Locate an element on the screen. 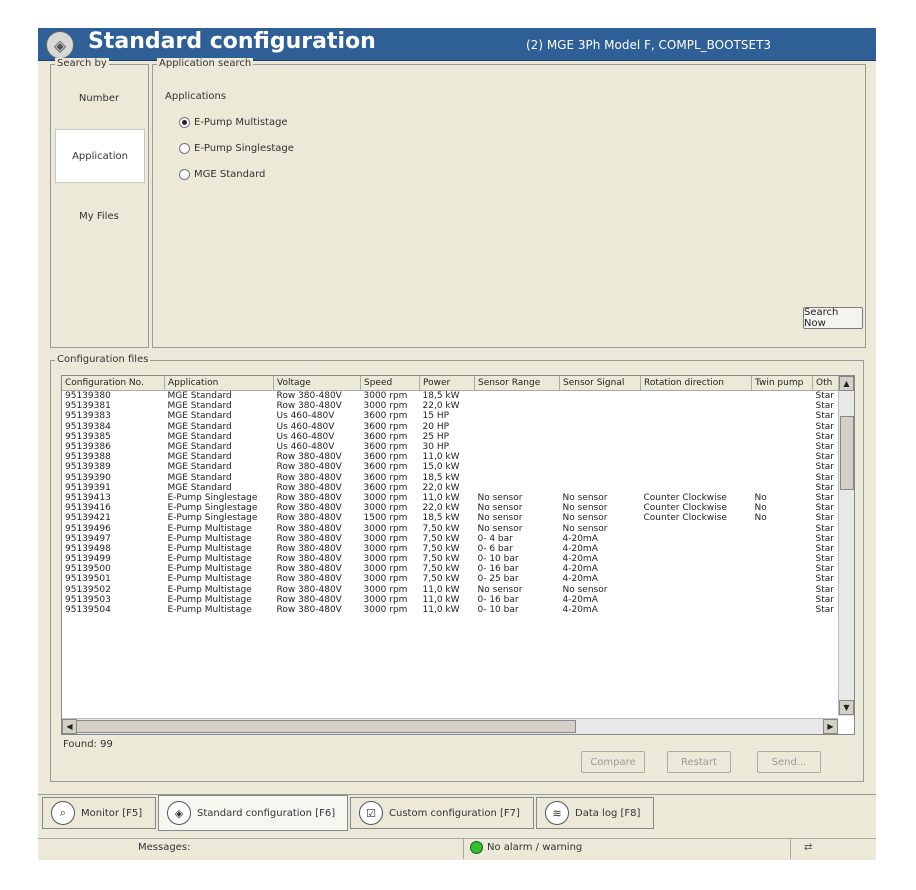 This screenshot has width=916, height=890. column-header: Power is located at coordinates (447, 383).